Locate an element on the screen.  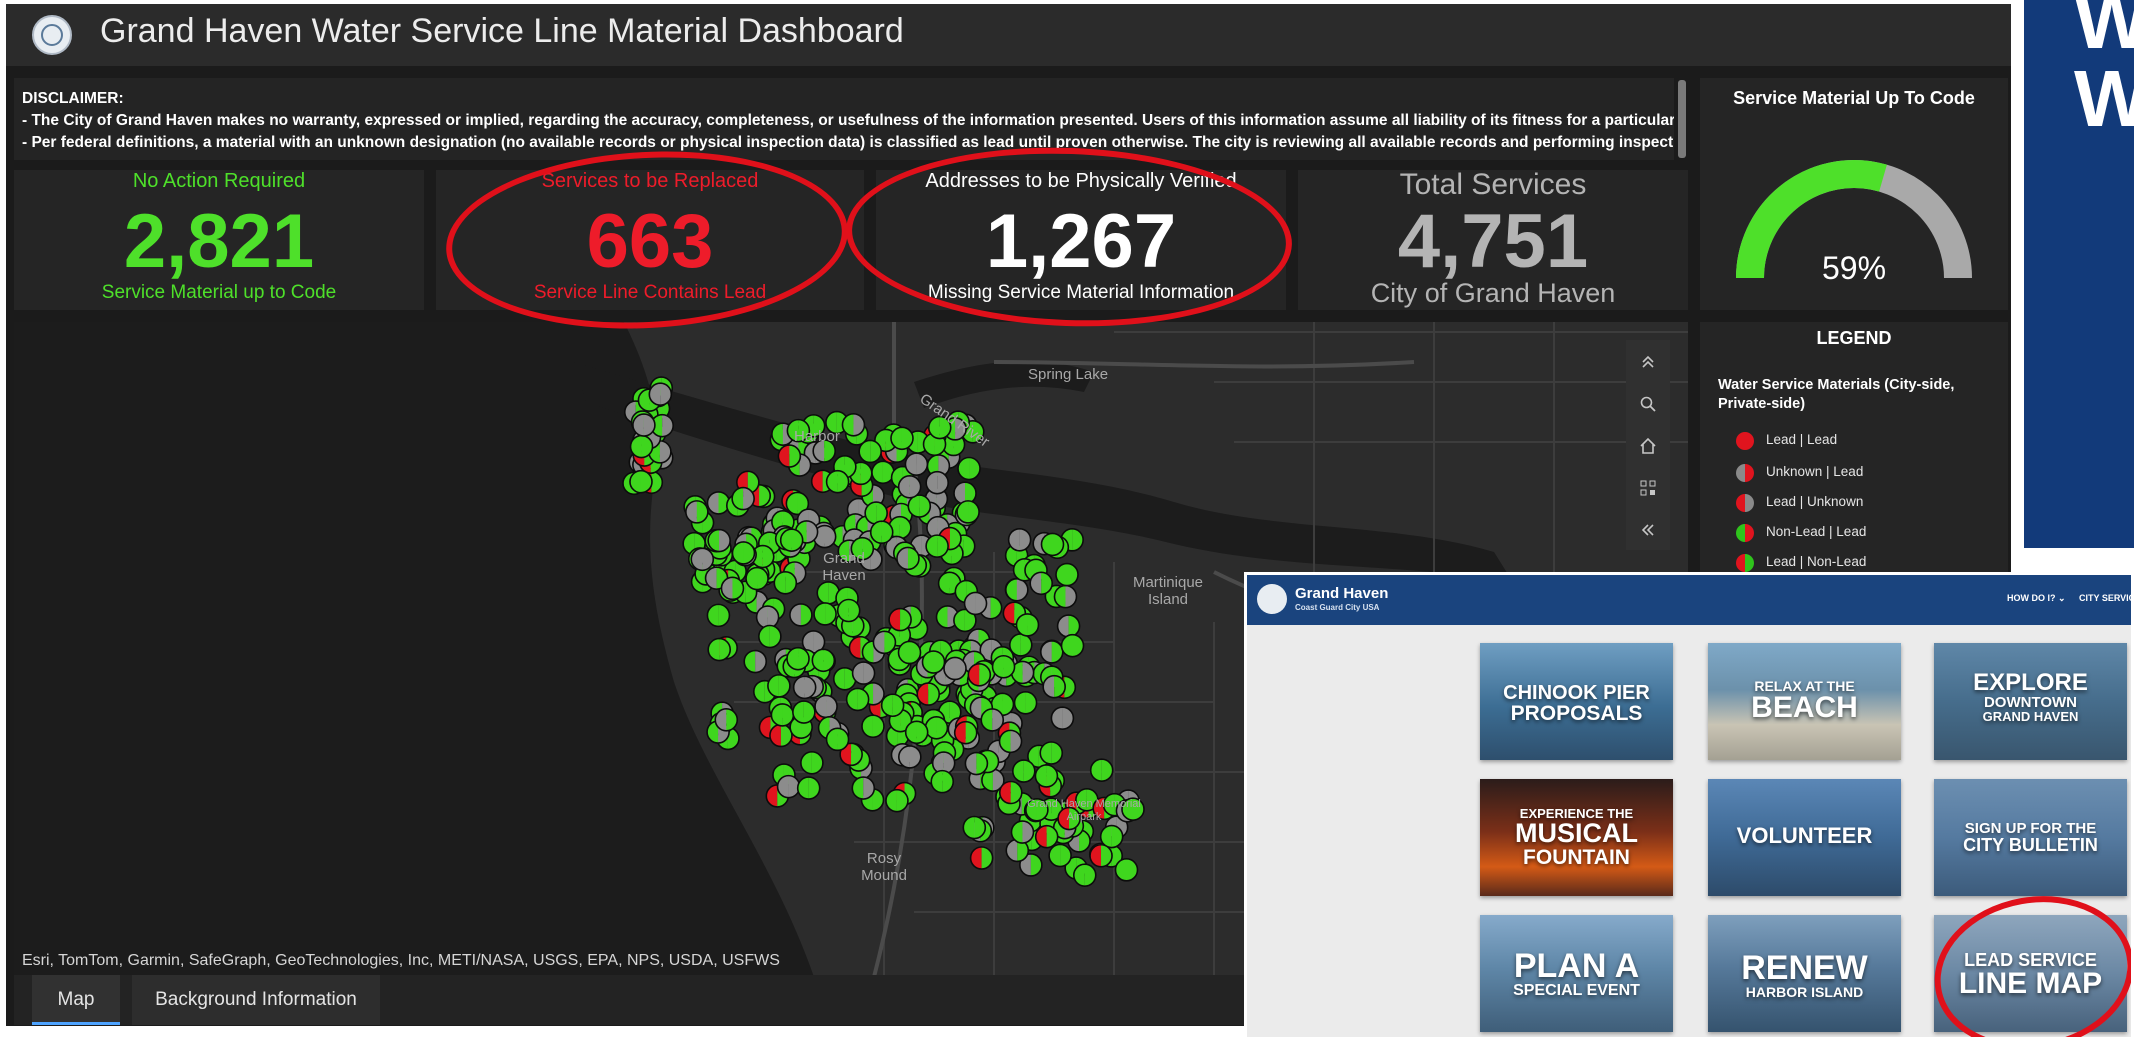
tab-background-information: Background Information is located at coordinates (256, 1000).